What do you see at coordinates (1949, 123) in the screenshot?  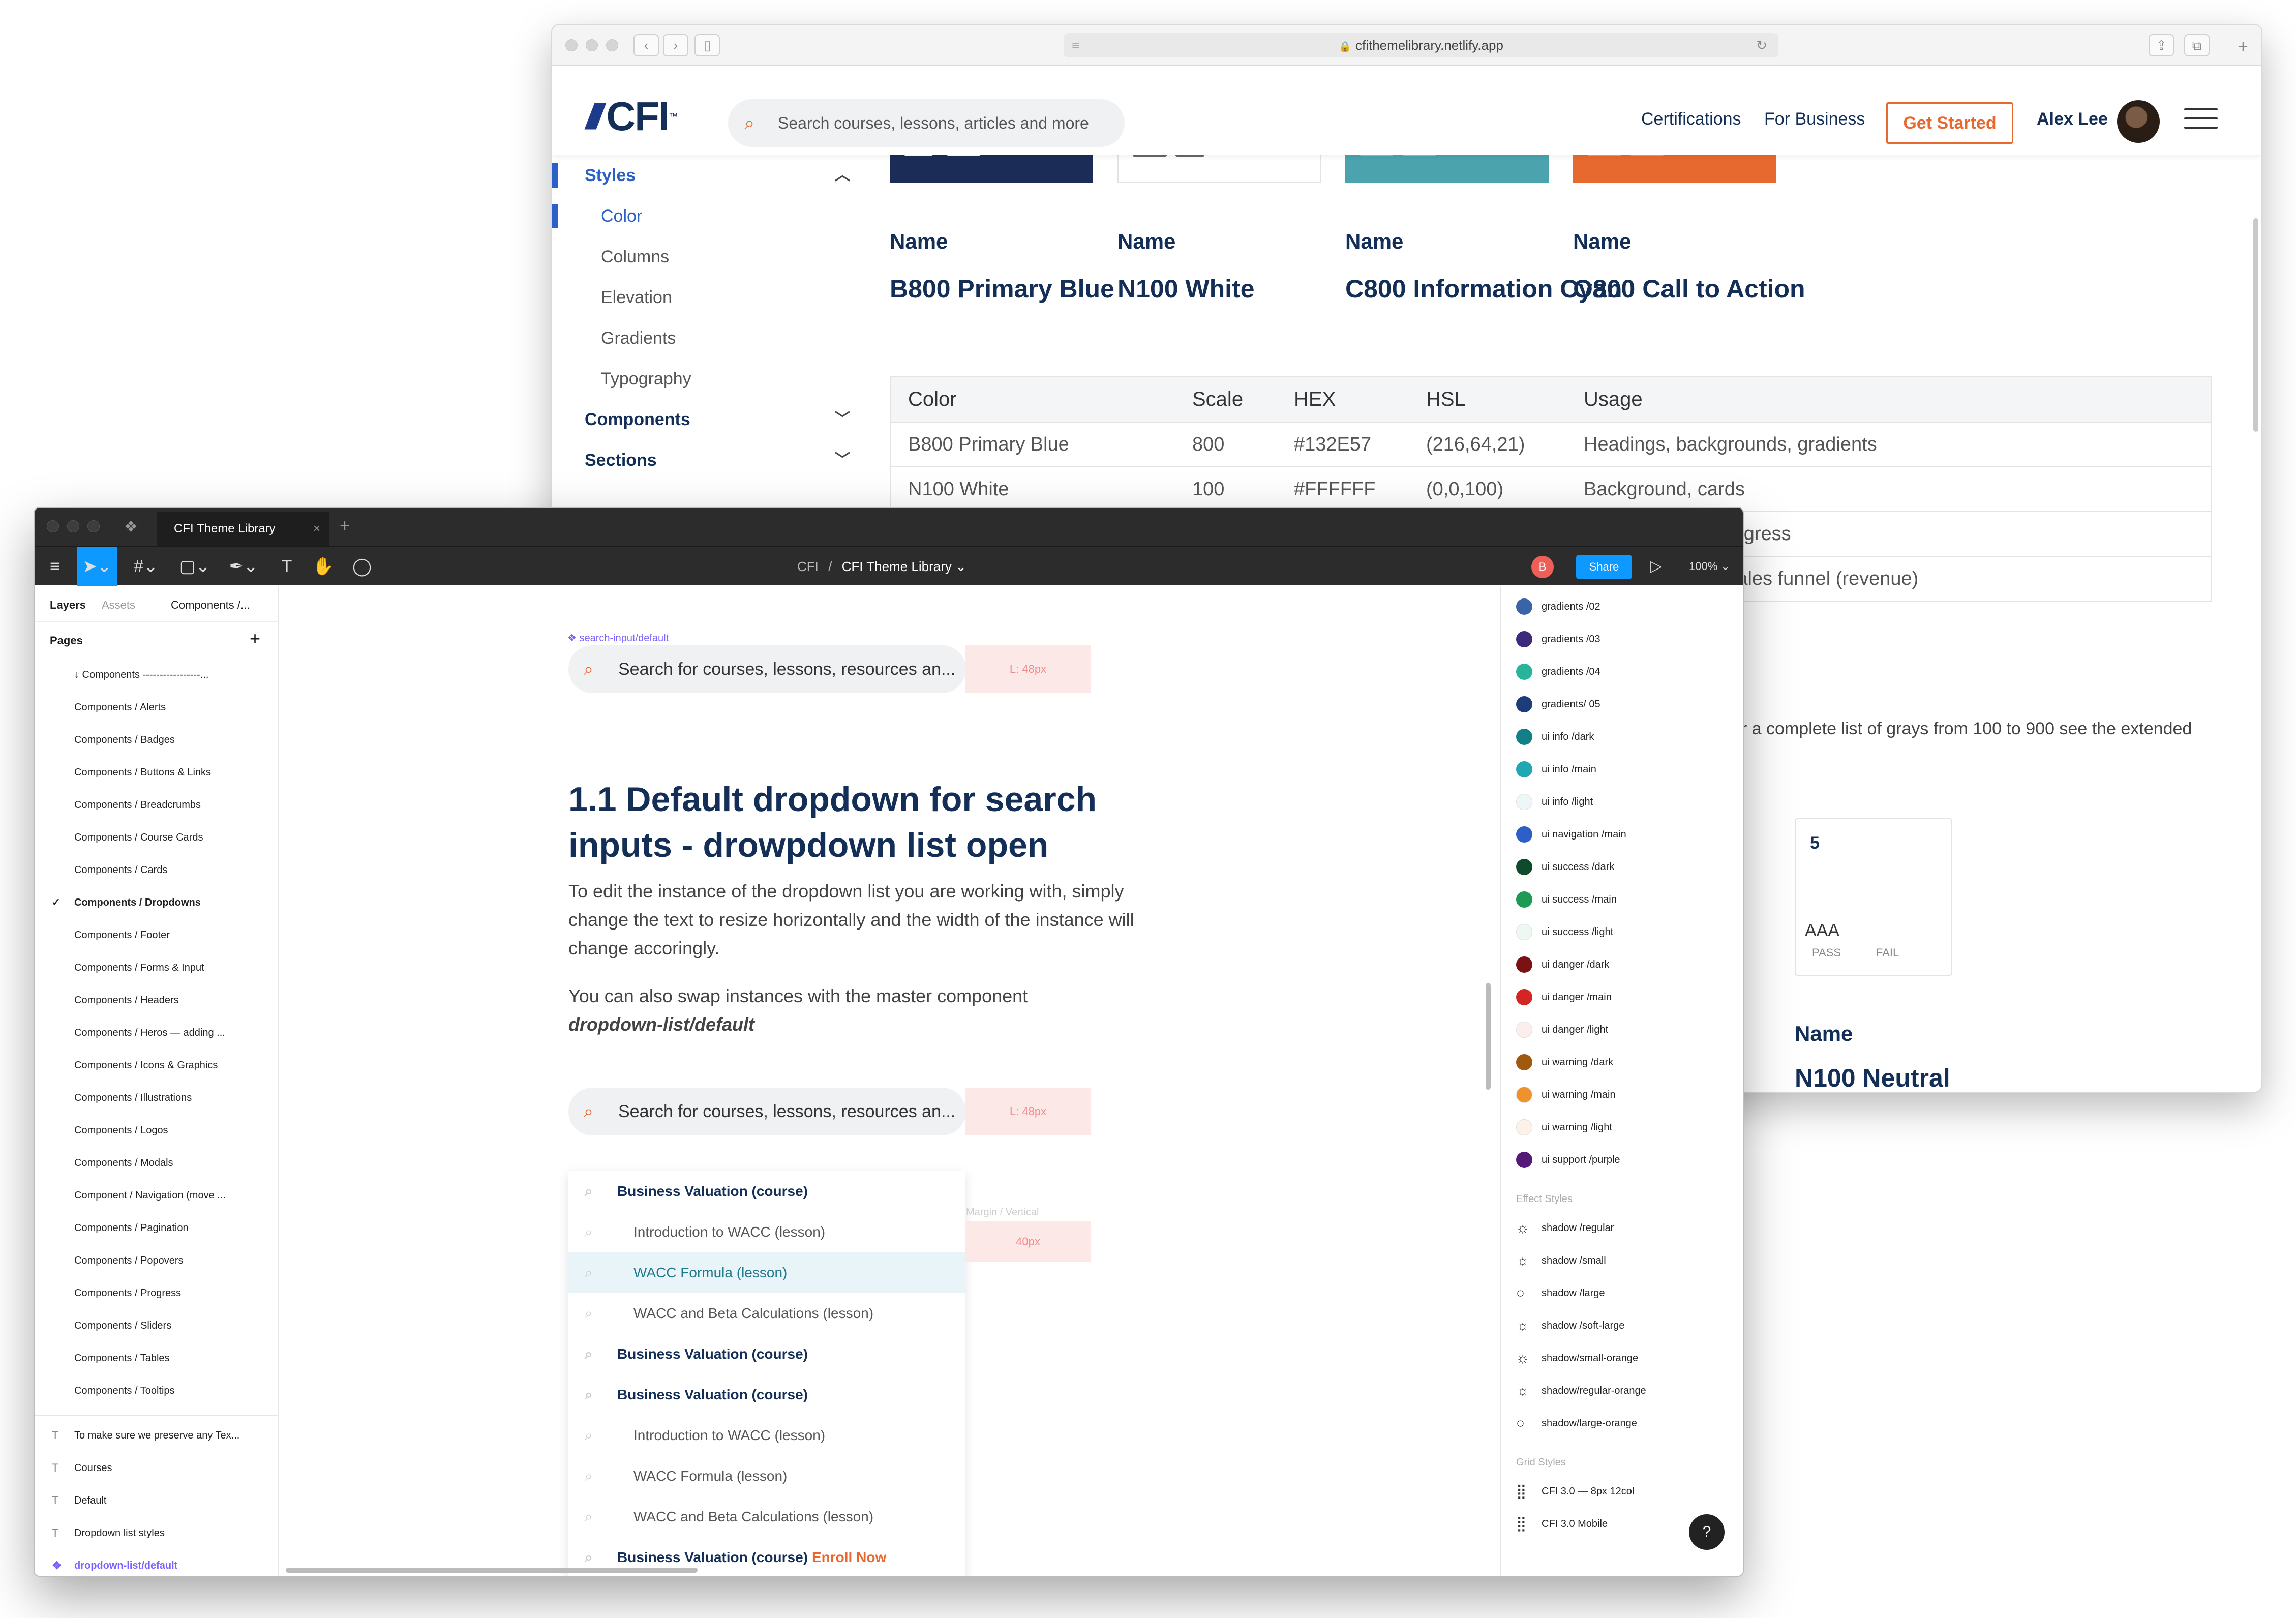 I see `get-started-button: Get Started` at bounding box center [1949, 123].